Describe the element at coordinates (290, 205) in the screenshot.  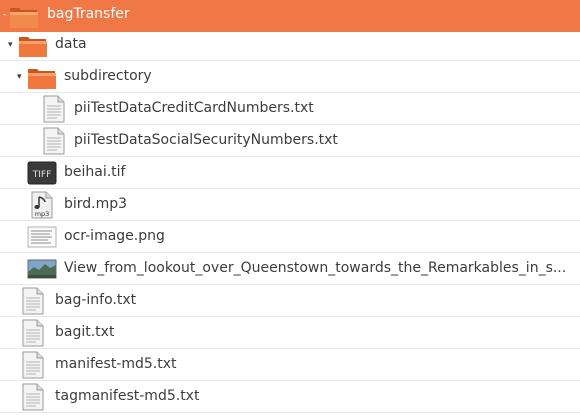
I see `tree-row-file: mp3 bird.mp3` at that location.